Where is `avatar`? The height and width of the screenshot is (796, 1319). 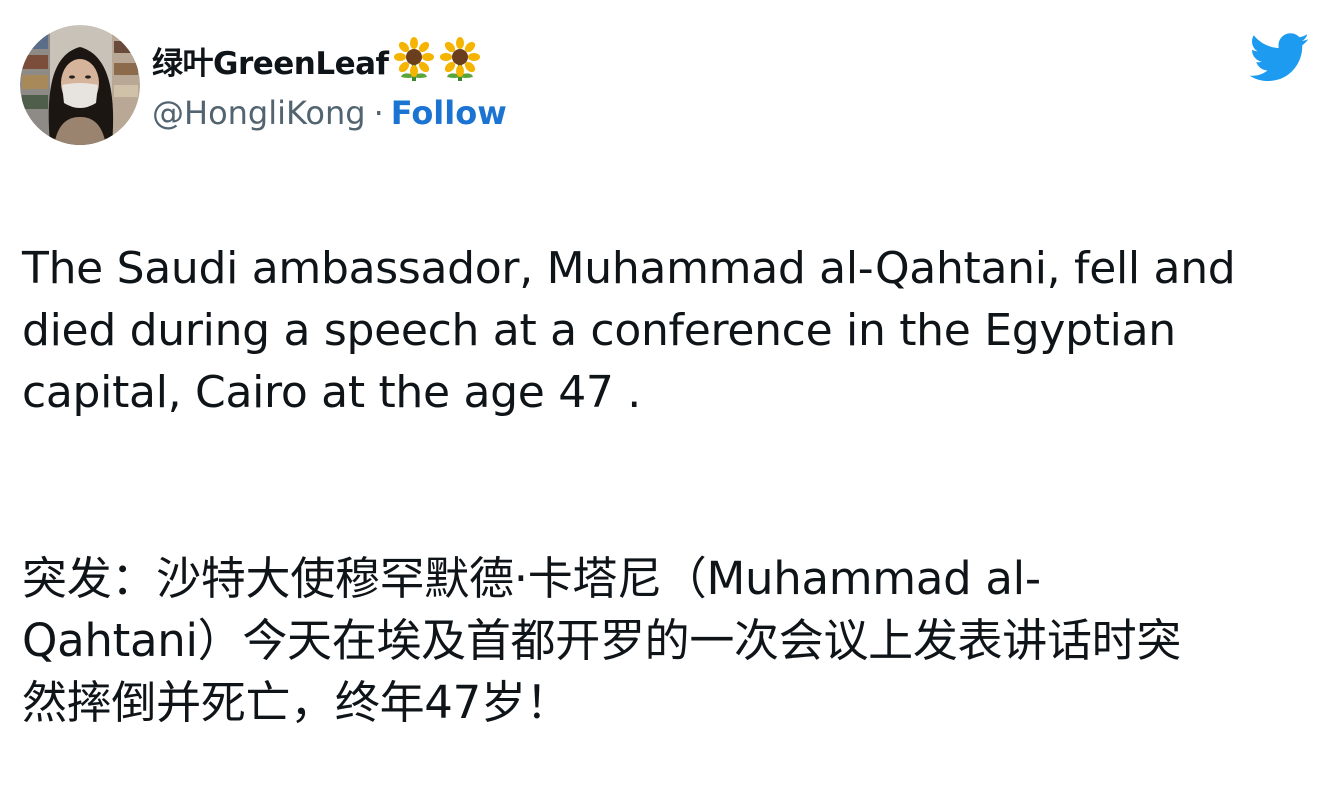
avatar is located at coordinates (80, 85).